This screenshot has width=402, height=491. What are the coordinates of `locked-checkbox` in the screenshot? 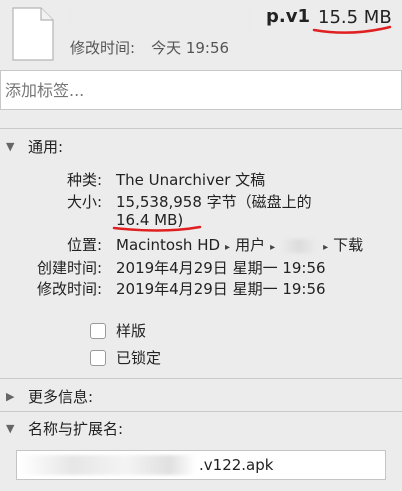 It's located at (98, 357).